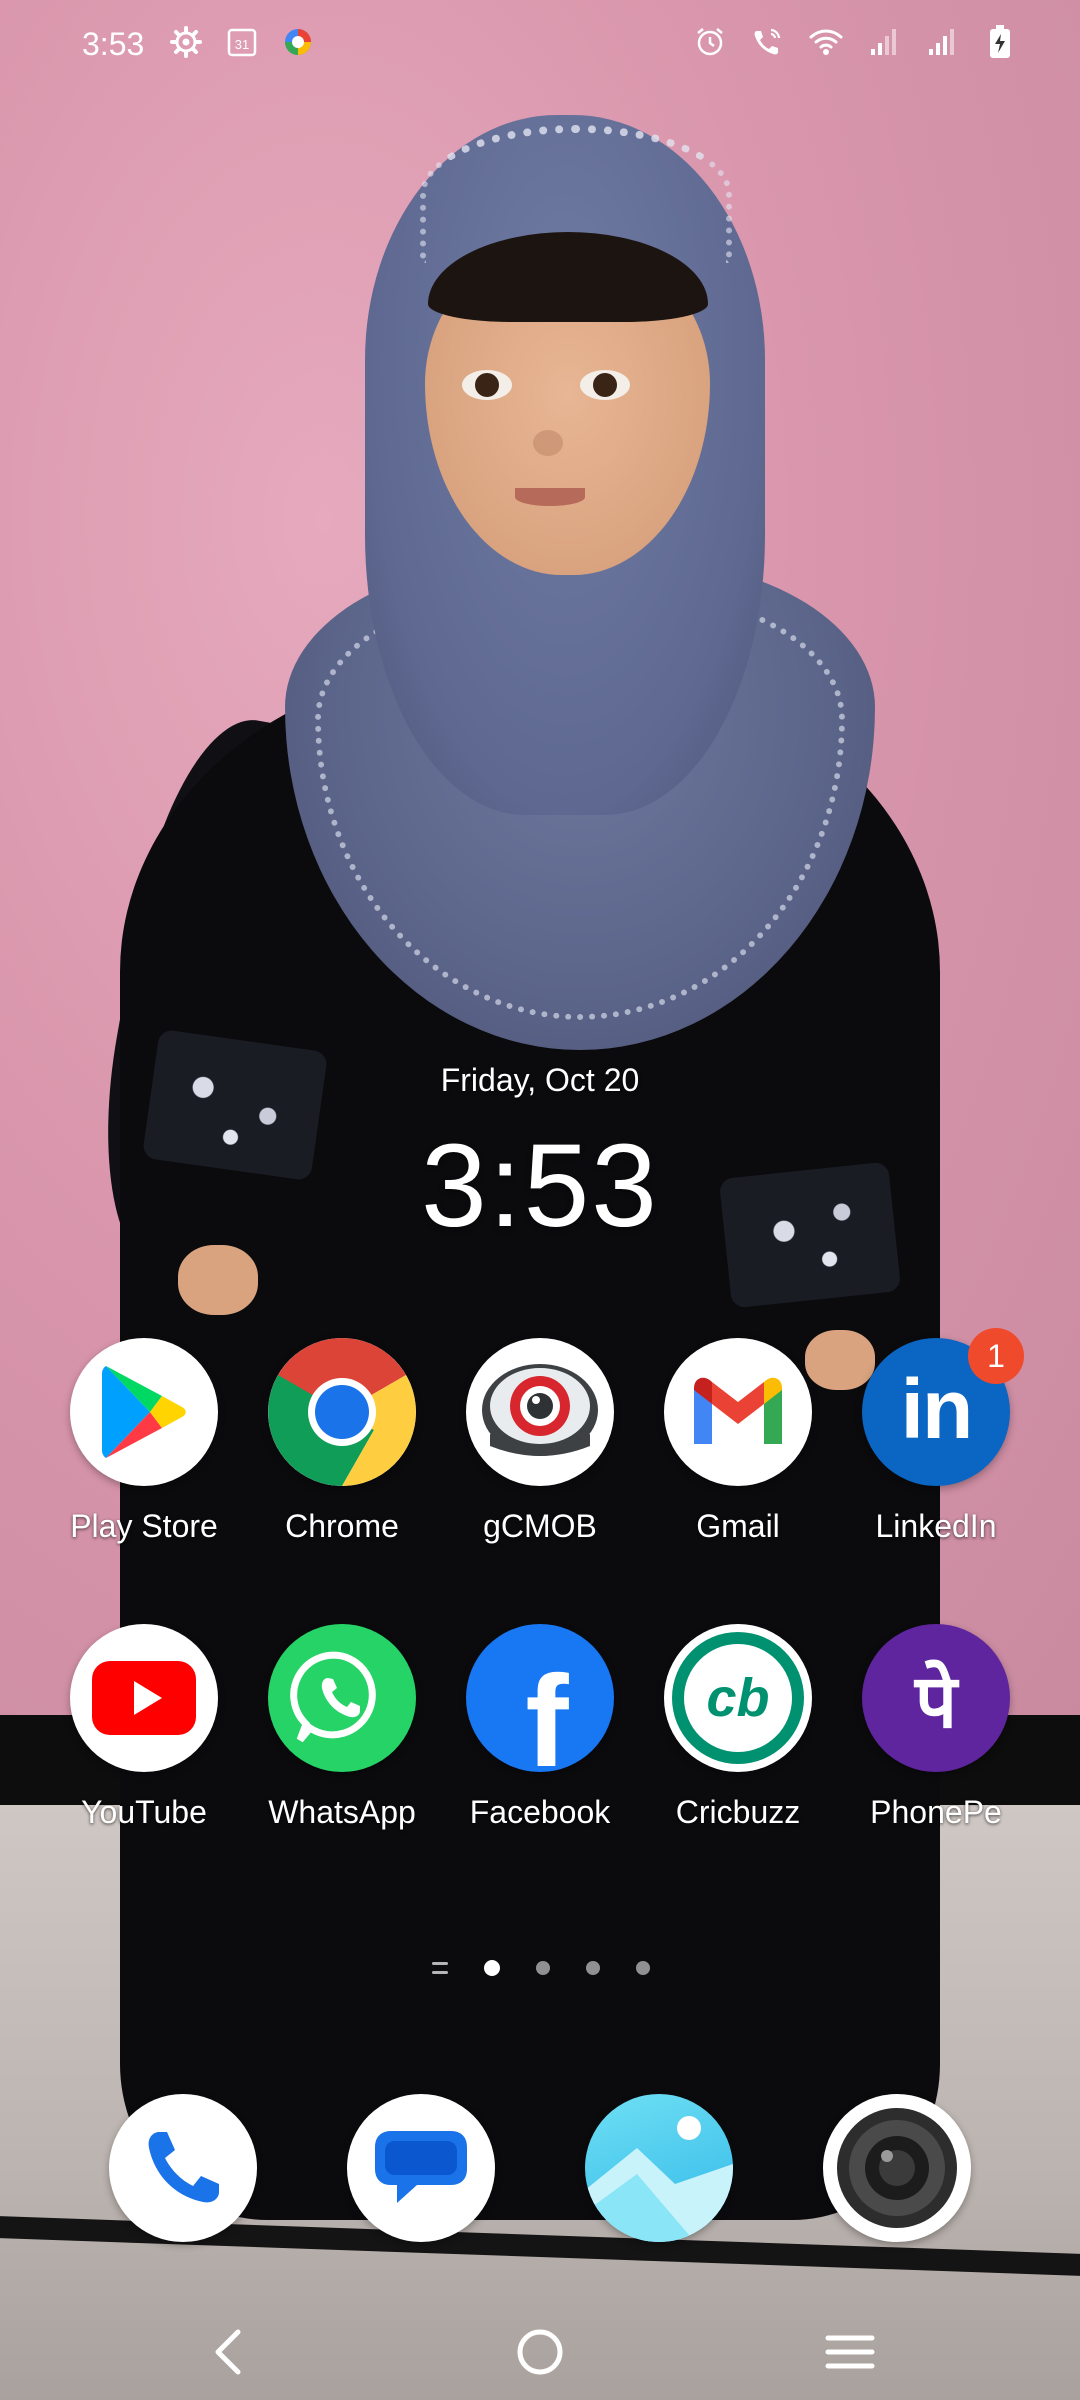 This screenshot has height=2400, width=1080. Describe the element at coordinates (550, 497) in the screenshot. I see `wallpaper-mouth` at that location.